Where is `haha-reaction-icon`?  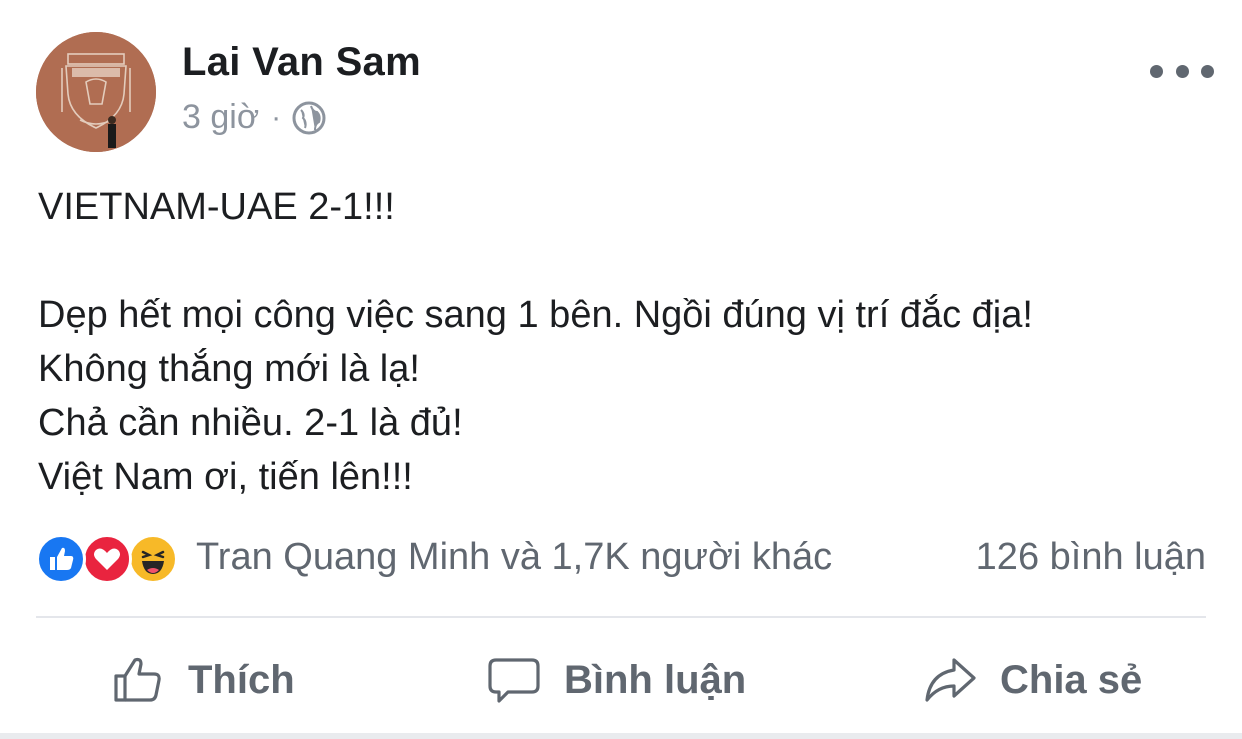 haha-reaction-icon is located at coordinates (153, 559).